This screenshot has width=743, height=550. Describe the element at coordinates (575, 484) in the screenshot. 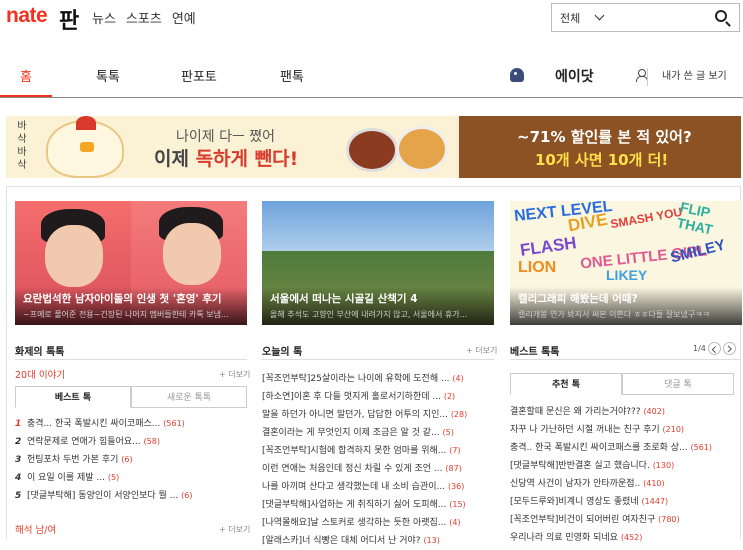

I see `item-text: 신당역 사건이 남자가 안타까운점..` at that location.